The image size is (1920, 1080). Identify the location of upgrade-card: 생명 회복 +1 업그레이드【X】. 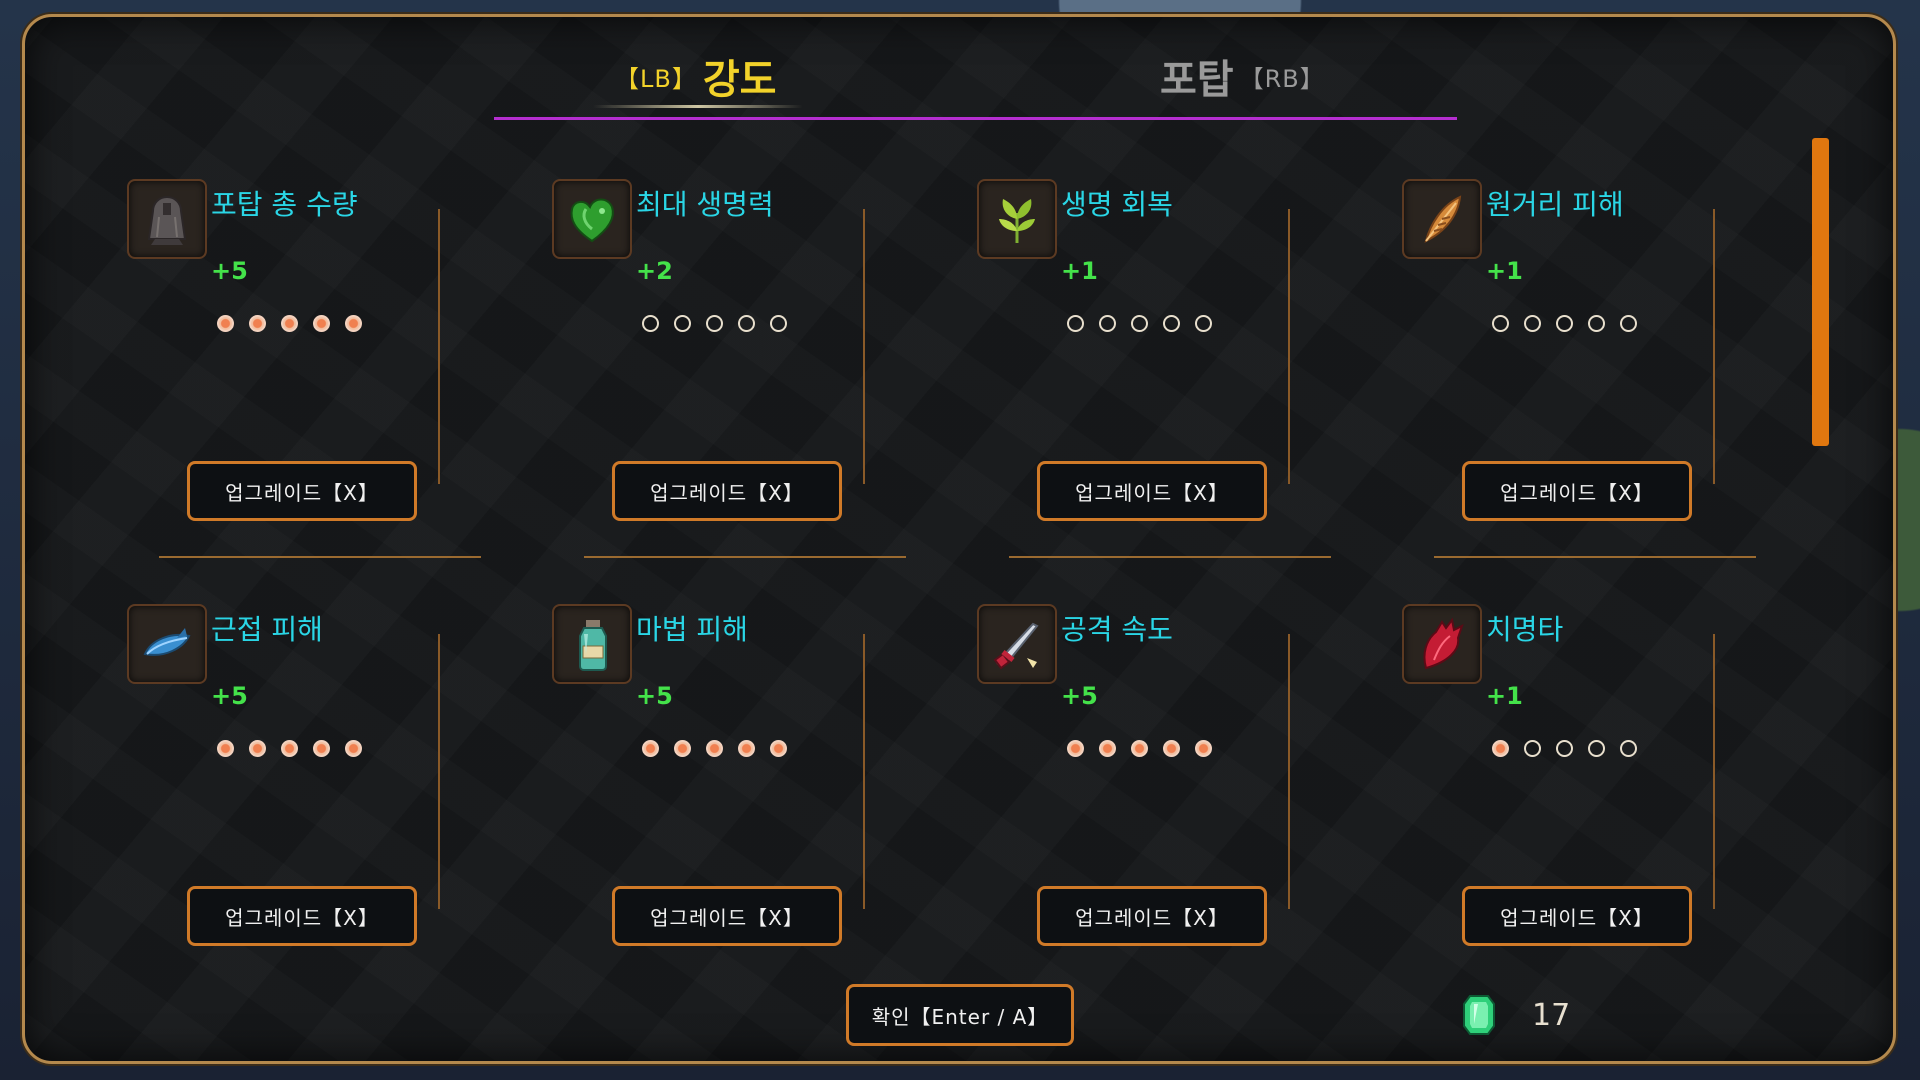
(1200, 387).